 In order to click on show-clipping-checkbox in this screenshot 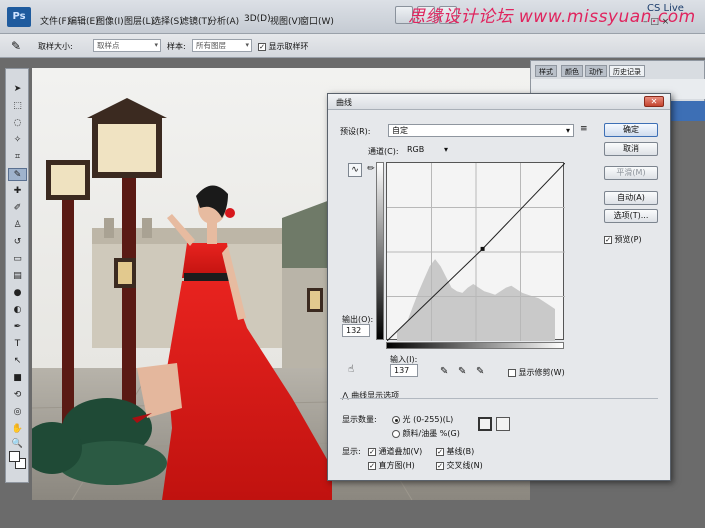, I will do `click(512, 372)`.